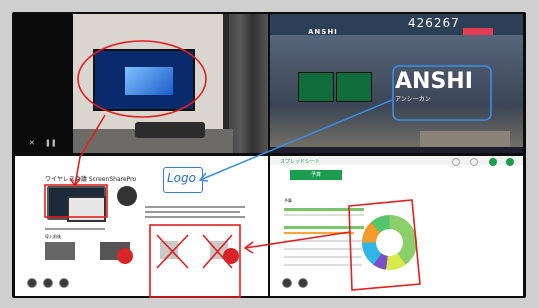 The image size is (539, 308). What do you see at coordinates (316, 175) in the screenshot?
I see `tab-budget: 予算` at bounding box center [316, 175].